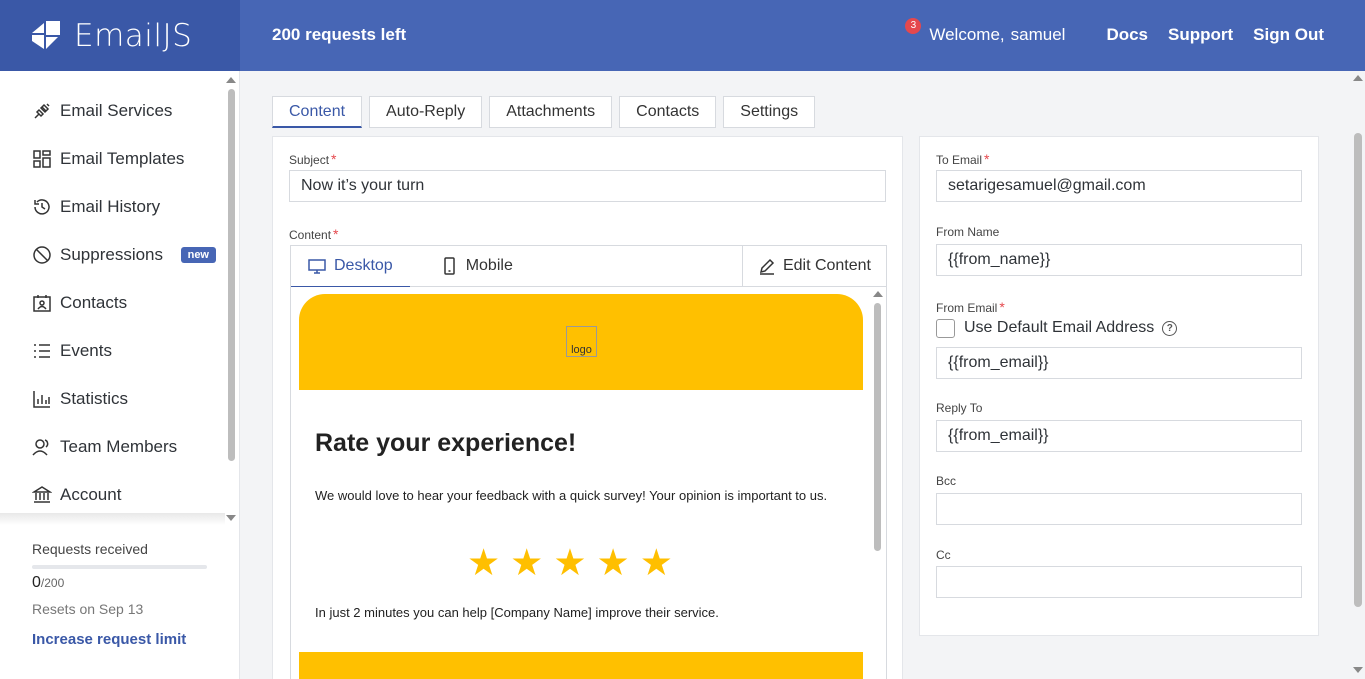 This screenshot has width=1365, height=679. What do you see at coordinates (41, 399) in the screenshot?
I see `chart-icon` at bounding box center [41, 399].